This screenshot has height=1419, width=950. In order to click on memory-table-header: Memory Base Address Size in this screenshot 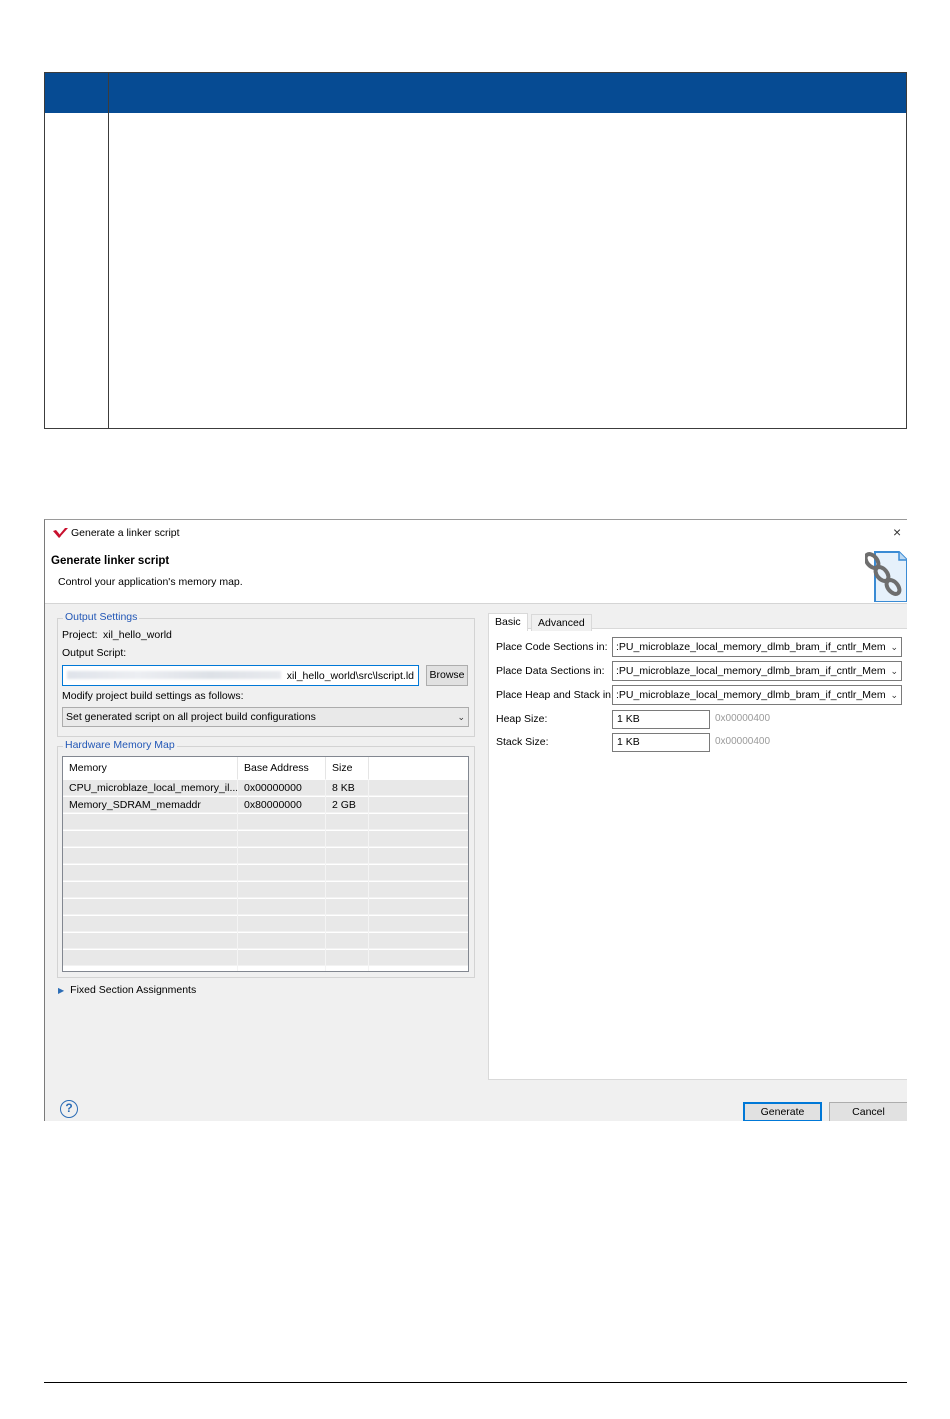, I will do `click(265, 768)`.